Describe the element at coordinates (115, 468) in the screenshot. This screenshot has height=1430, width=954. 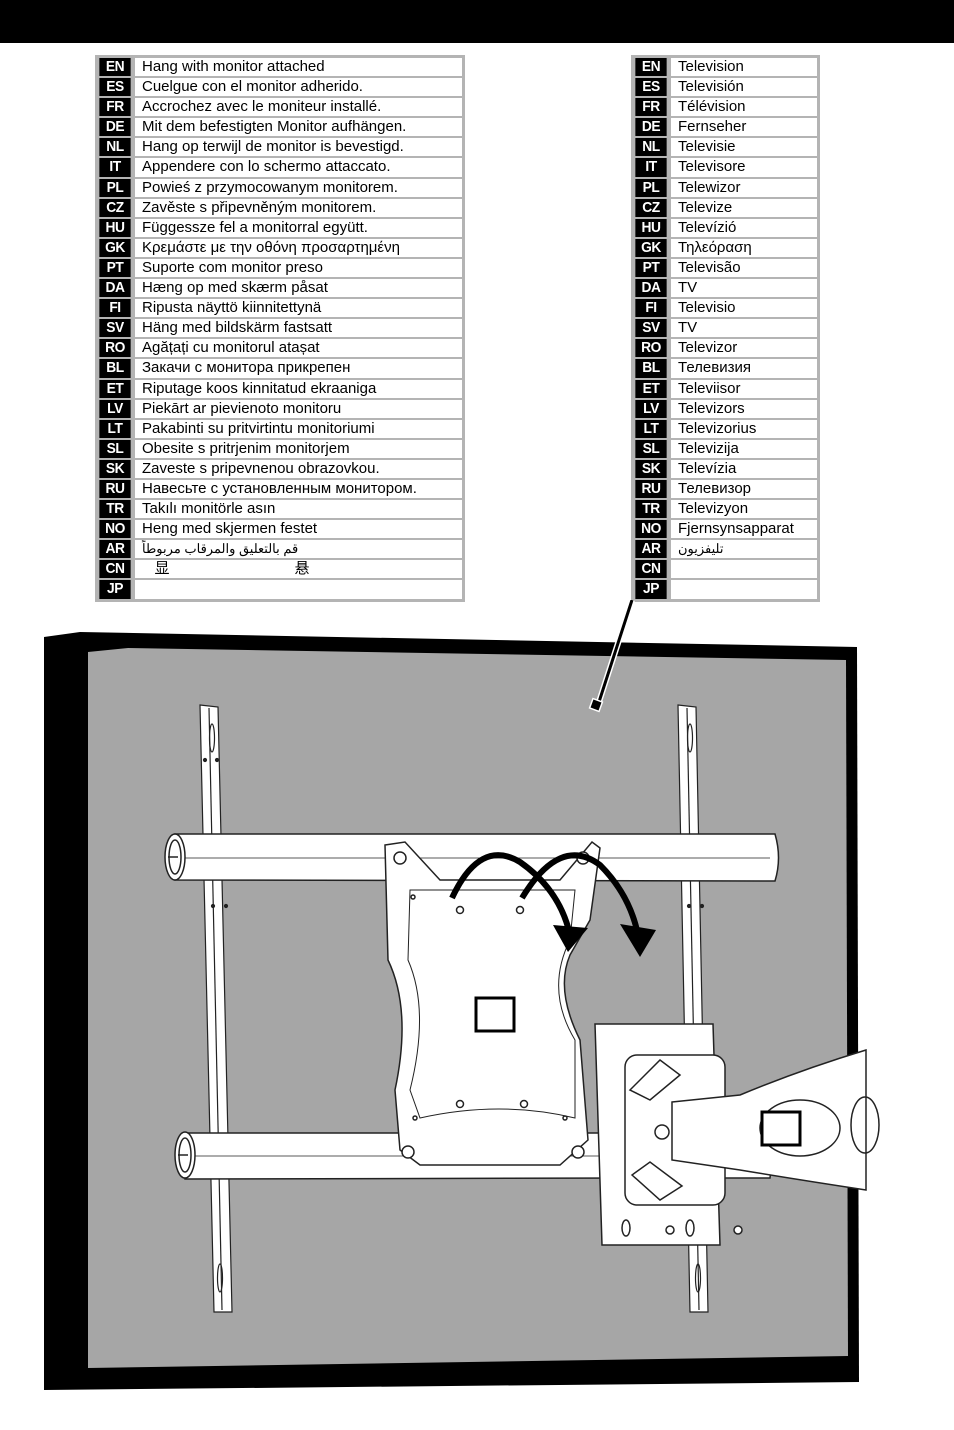
I see `language-code-badge: SK` at that location.